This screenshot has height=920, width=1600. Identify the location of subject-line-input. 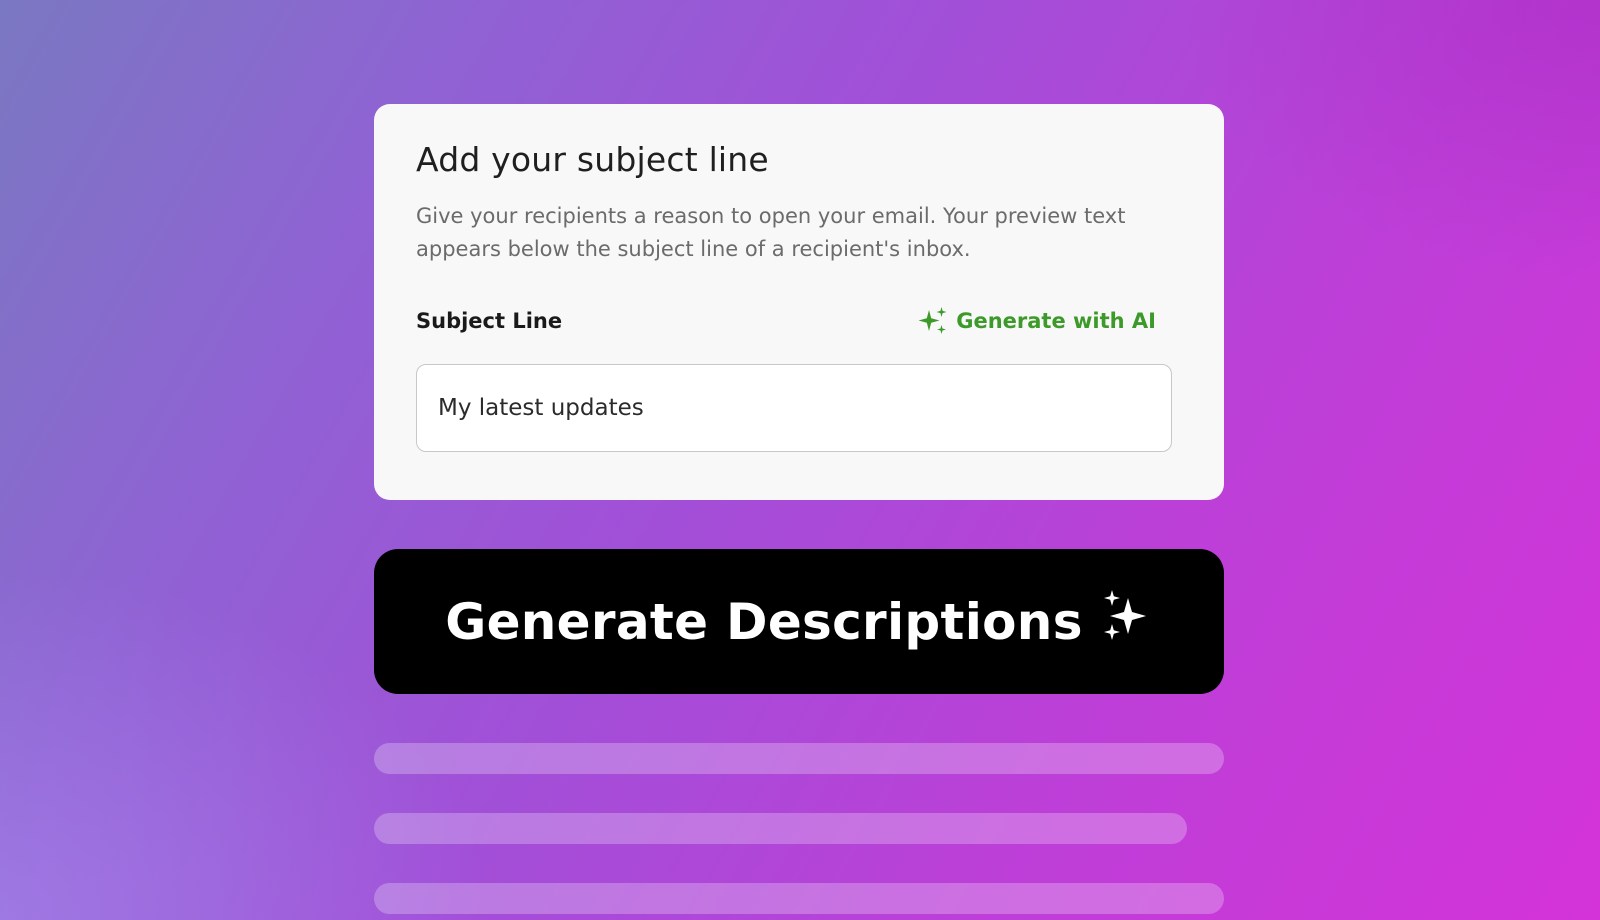
(794, 408).